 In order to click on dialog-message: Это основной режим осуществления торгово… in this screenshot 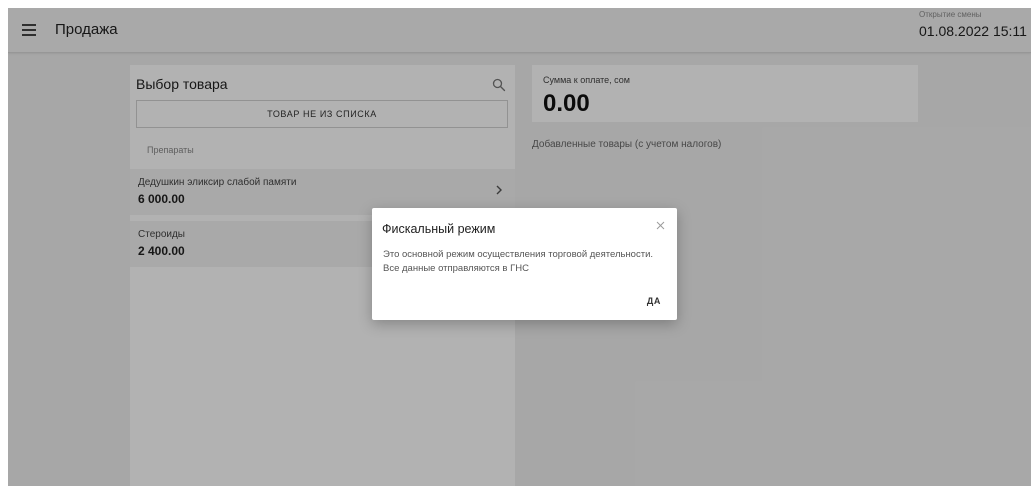, I will do `click(518, 261)`.